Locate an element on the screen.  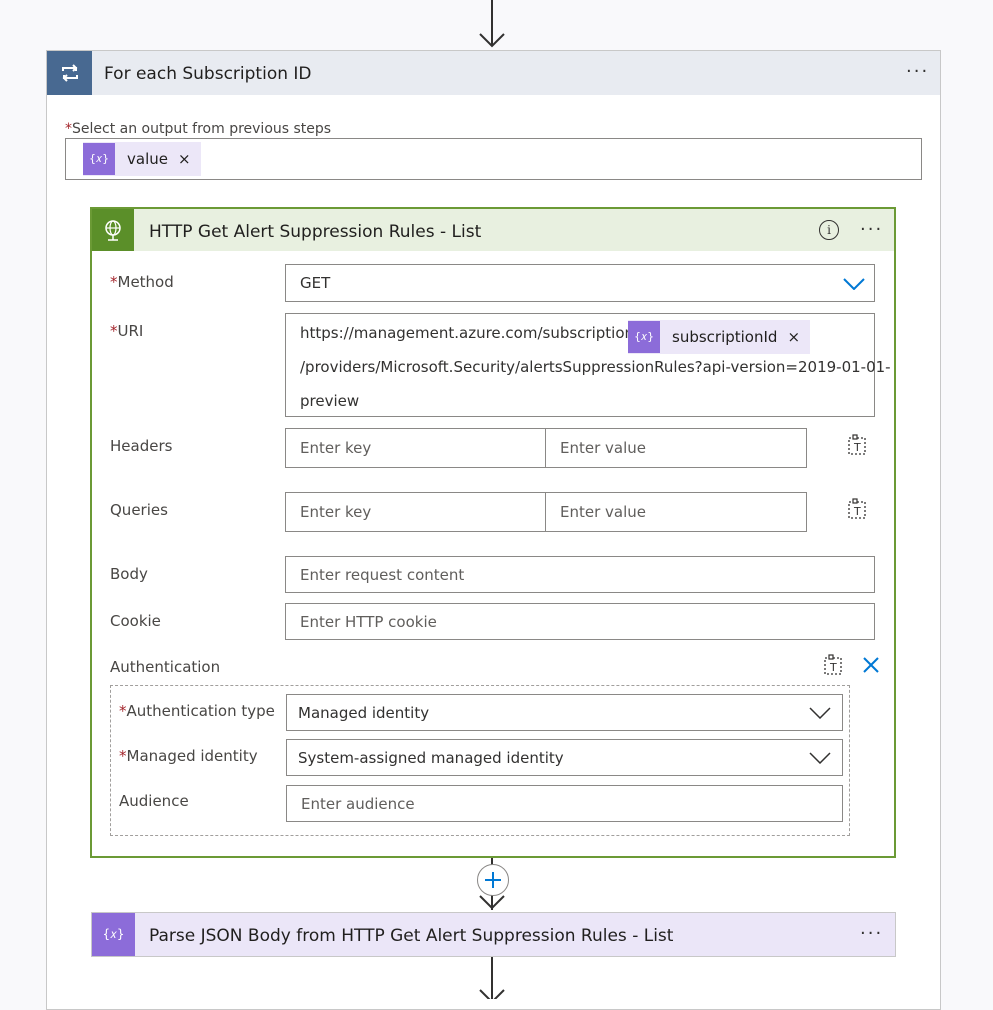
subscription-id-token-remove-icon: × is located at coordinates (798, 337).